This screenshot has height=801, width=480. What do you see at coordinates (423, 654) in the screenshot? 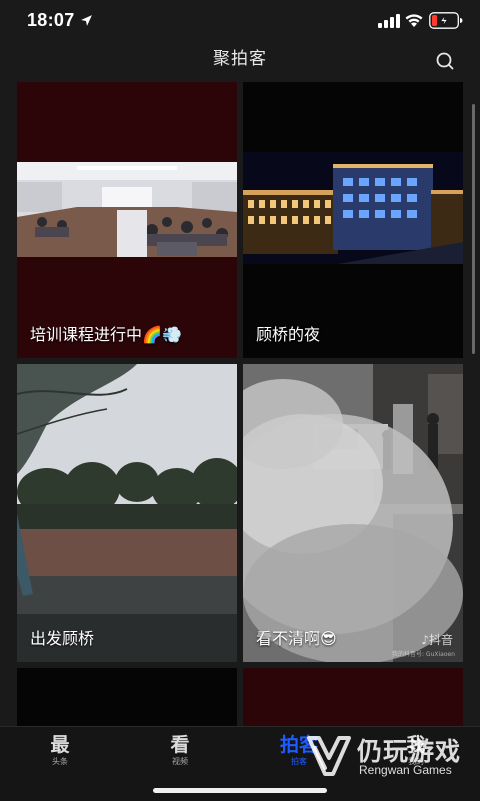
I see `douyin-id: 我的抖音号: GuXiaoen` at bounding box center [423, 654].